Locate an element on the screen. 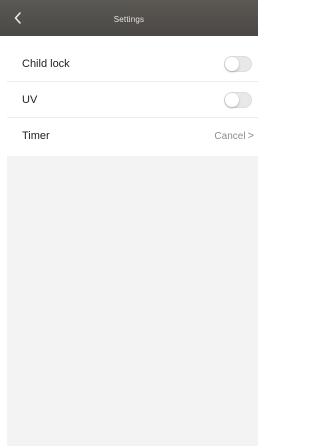 This screenshot has height=446, width=320. uv-toggle is located at coordinates (238, 100).